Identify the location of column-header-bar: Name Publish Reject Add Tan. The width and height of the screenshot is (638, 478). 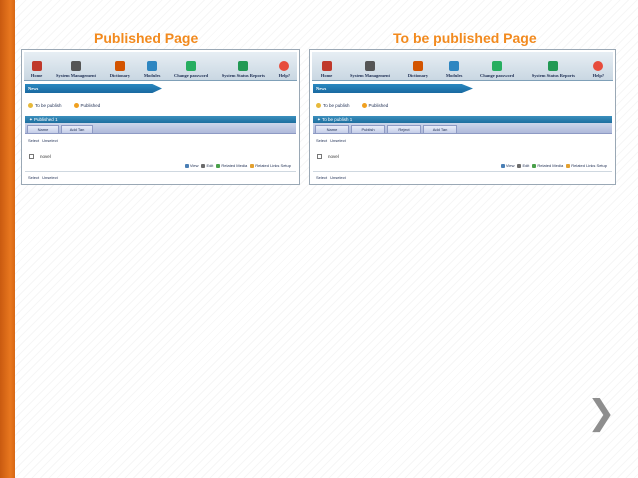
(462, 128).